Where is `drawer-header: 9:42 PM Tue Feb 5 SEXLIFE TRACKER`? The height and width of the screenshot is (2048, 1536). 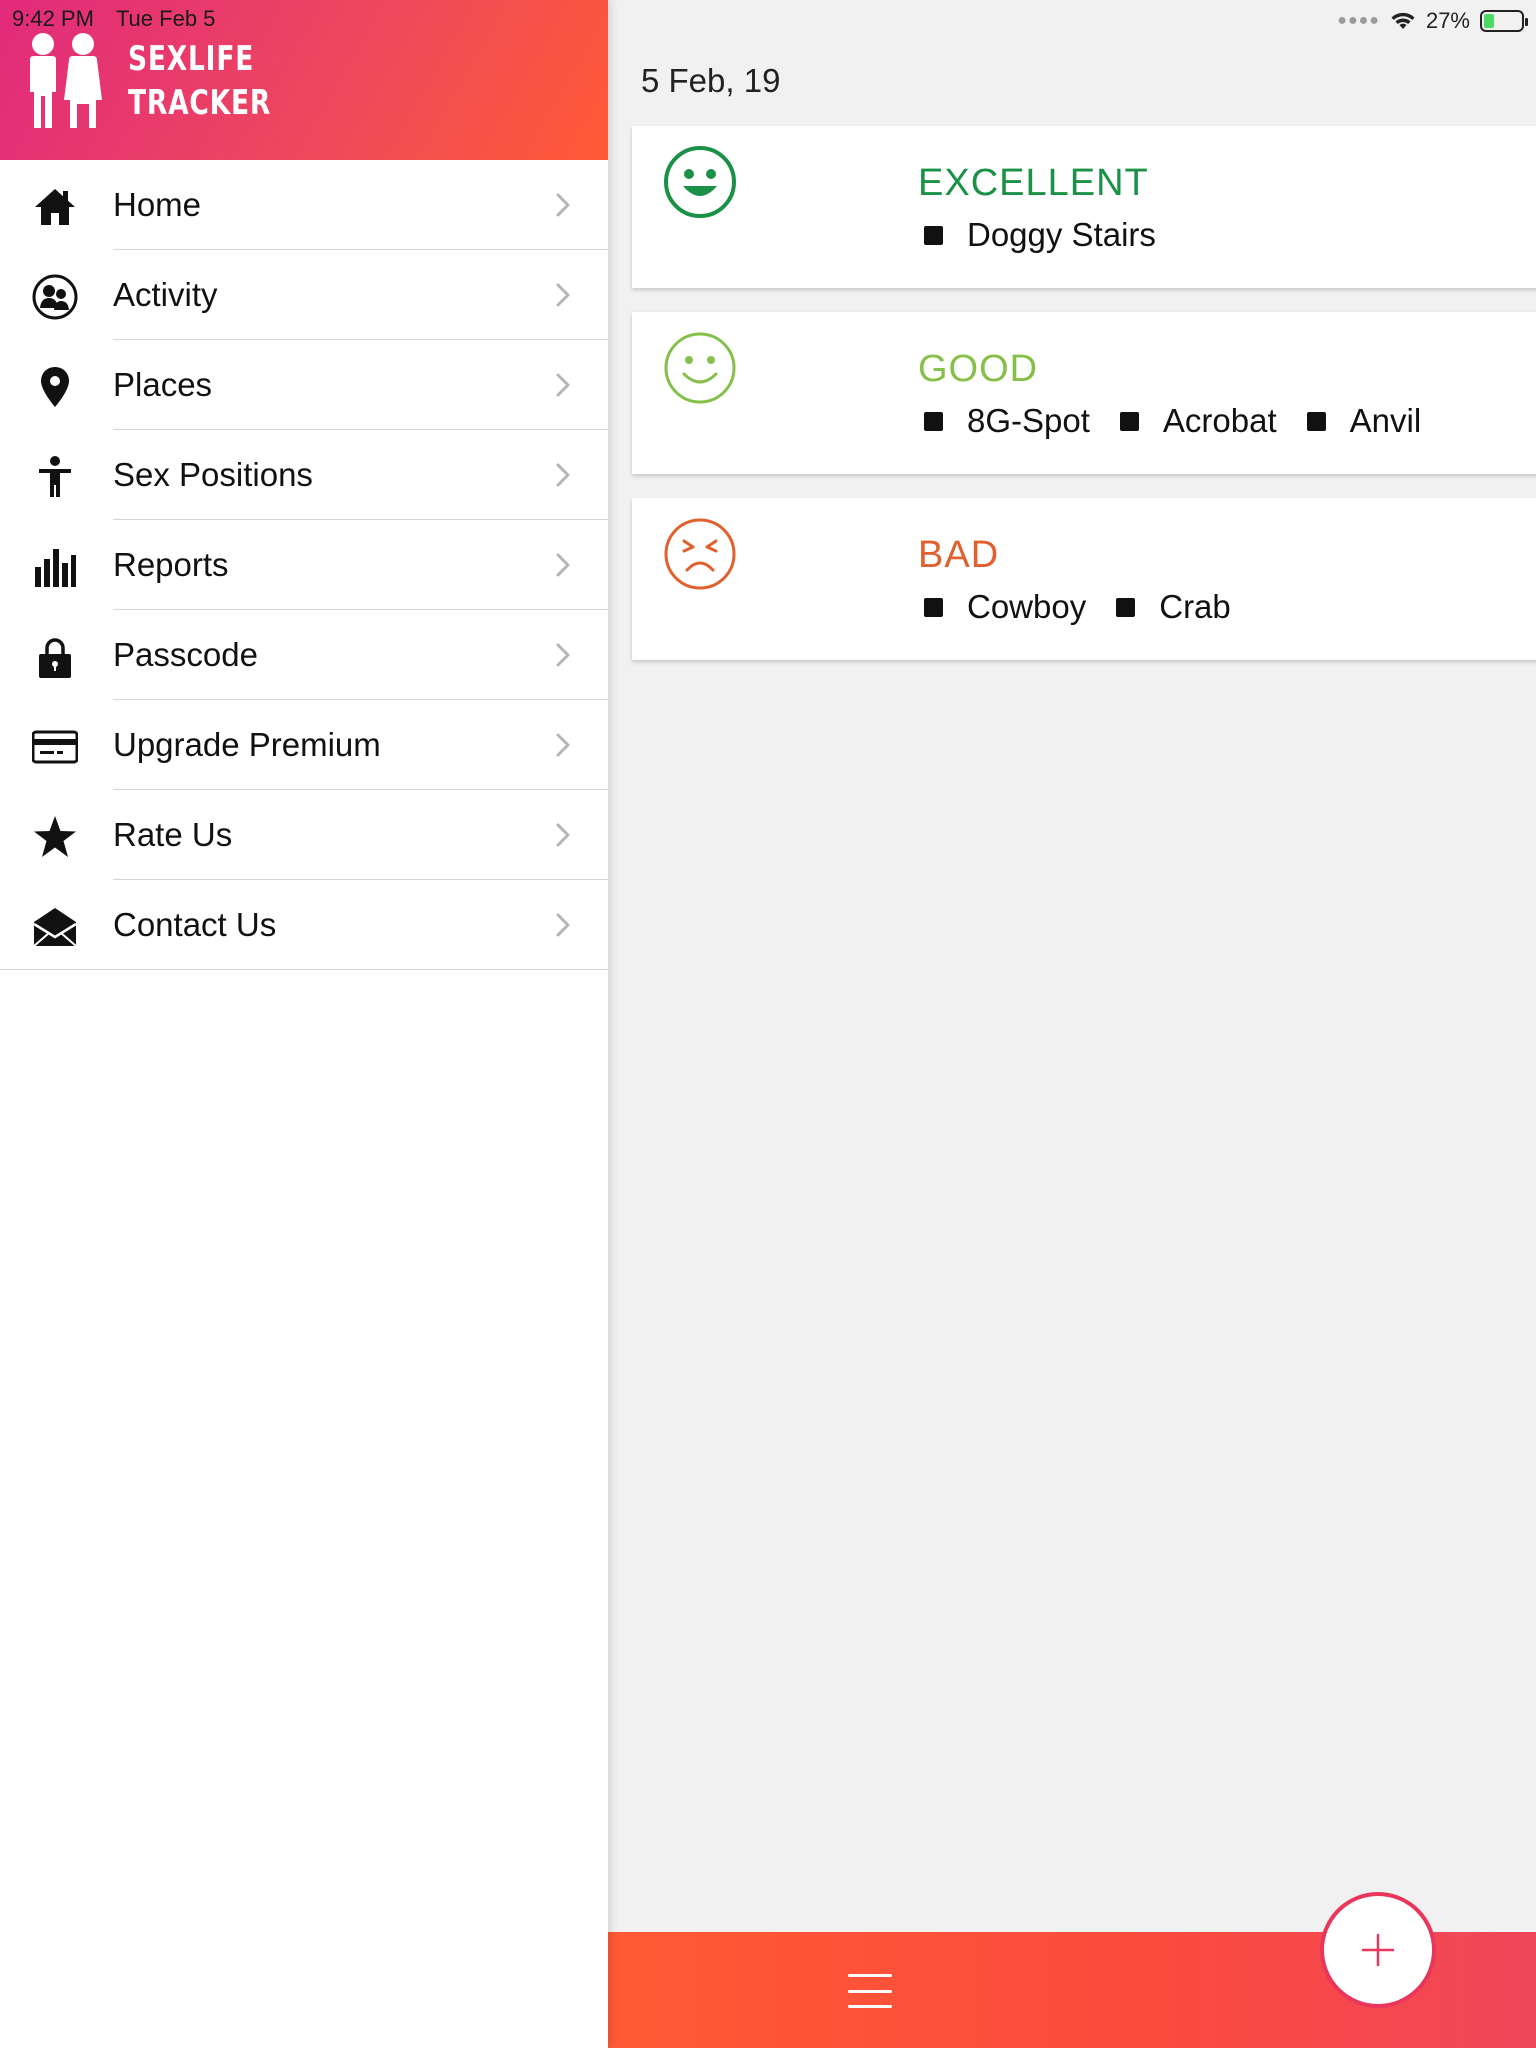
drawer-header: 9:42 PM Tue Feb 5 SEXLIFE TRACKER is located at coordinates (304, 80).